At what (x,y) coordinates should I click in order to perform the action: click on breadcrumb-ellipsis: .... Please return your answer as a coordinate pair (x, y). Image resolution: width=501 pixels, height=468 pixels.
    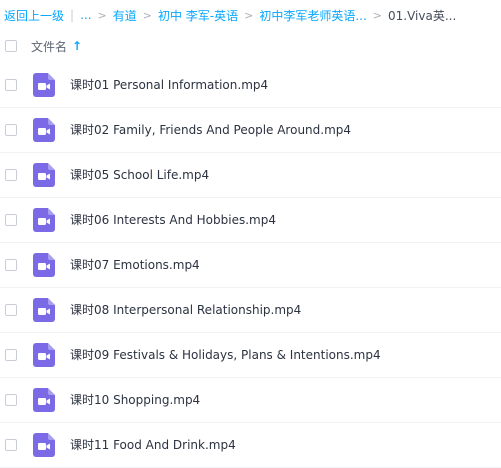
    Looking at the image, I should click on (85, 15).